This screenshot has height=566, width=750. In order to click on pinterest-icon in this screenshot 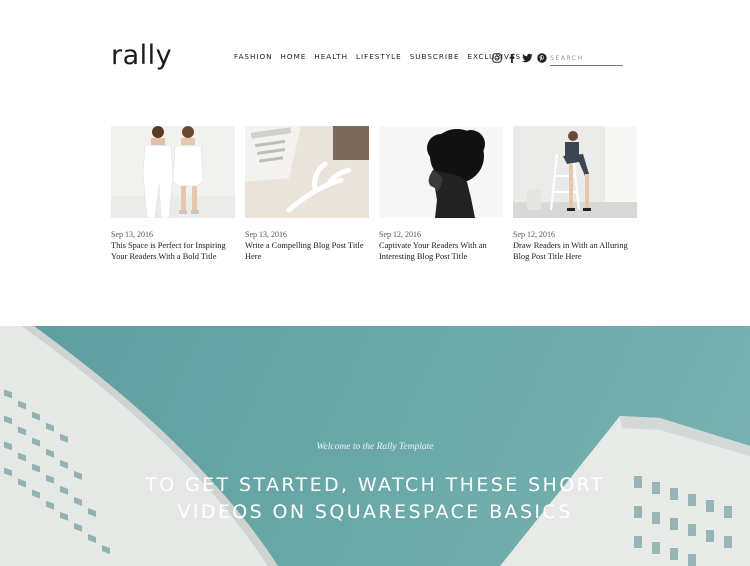, I will do `click(542, 56)`.